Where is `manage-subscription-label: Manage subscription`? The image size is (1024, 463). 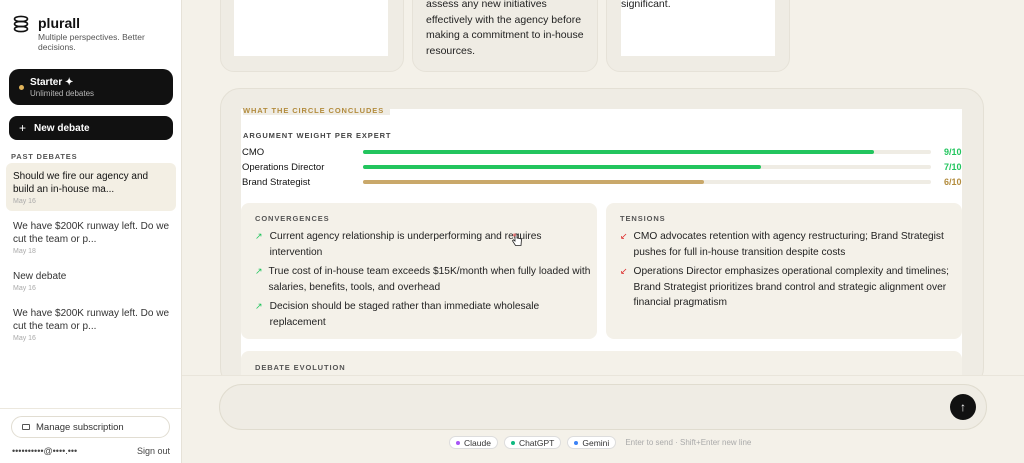
manage-subscription-label: Manage subscription is located at coordinates (80, 427).